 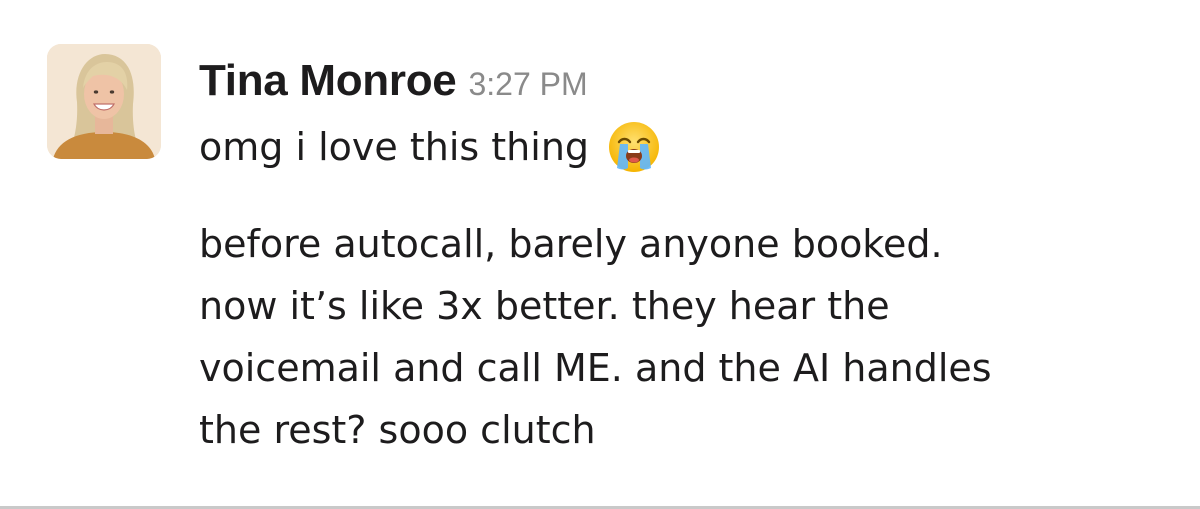 I want to click on avatar, so click(x=104, y=101).